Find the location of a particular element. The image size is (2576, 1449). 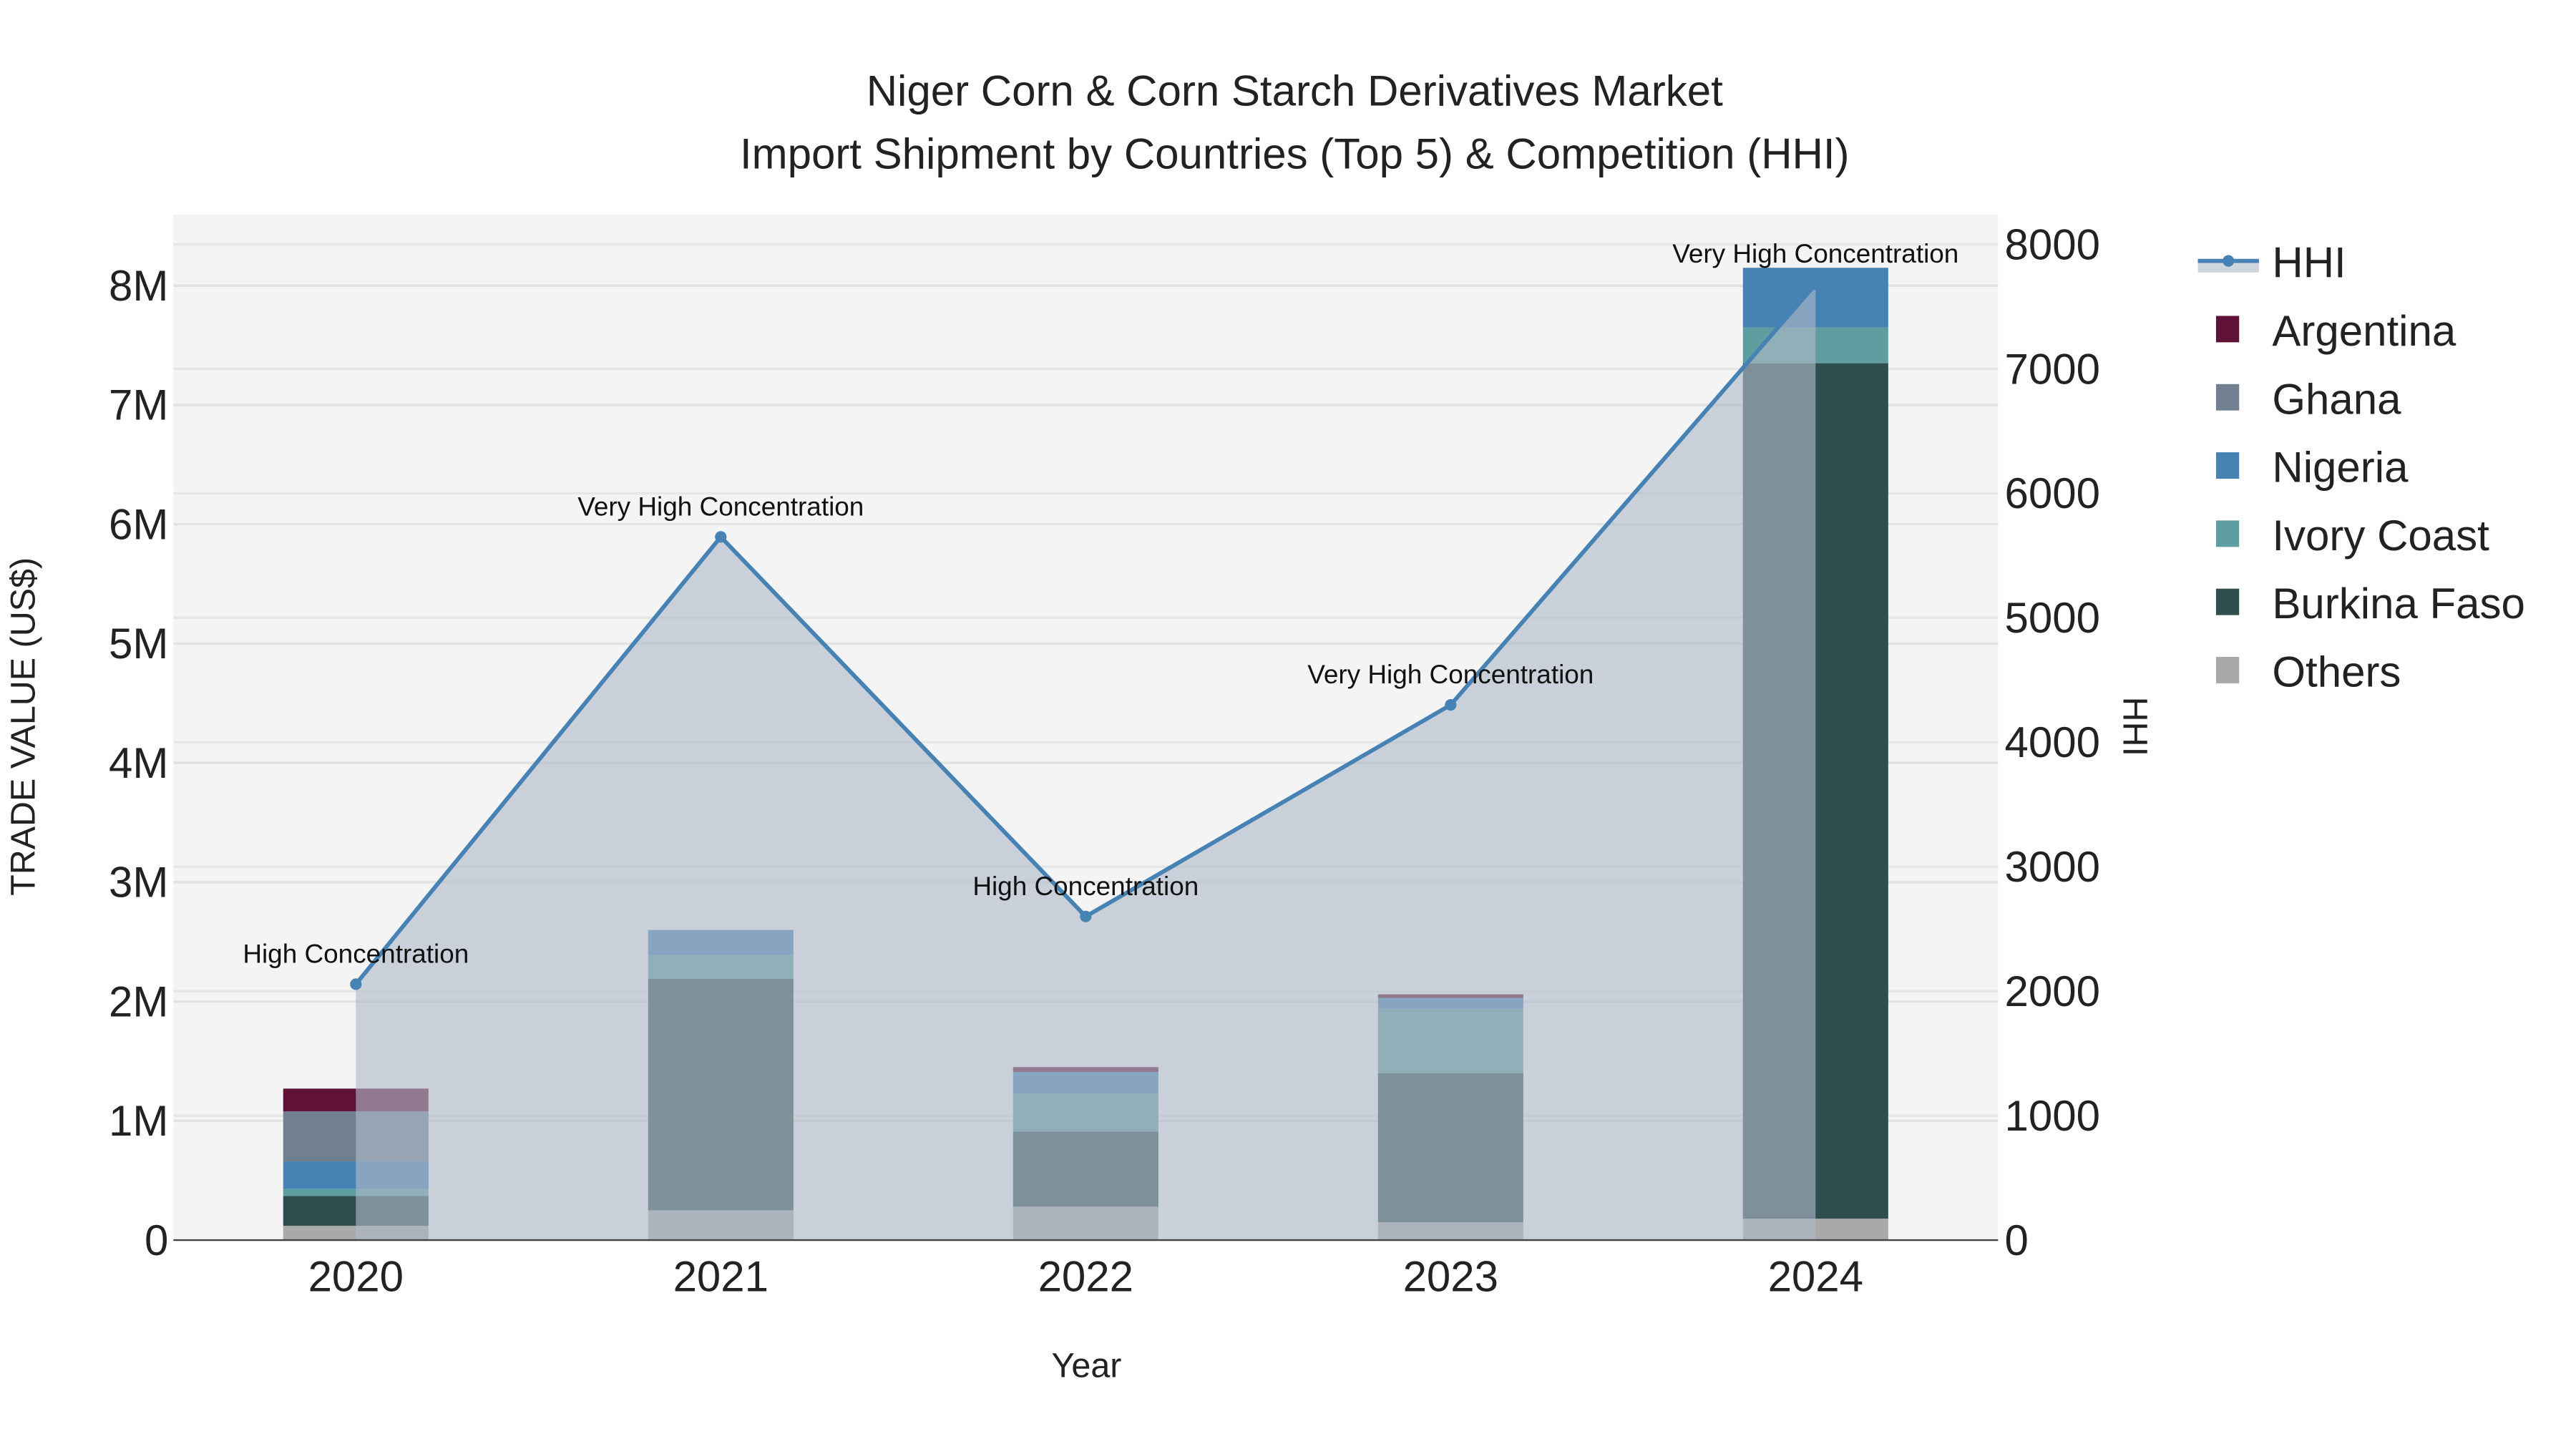

y2-tick-label: 1000 is located at coordinates (2052, 1116).